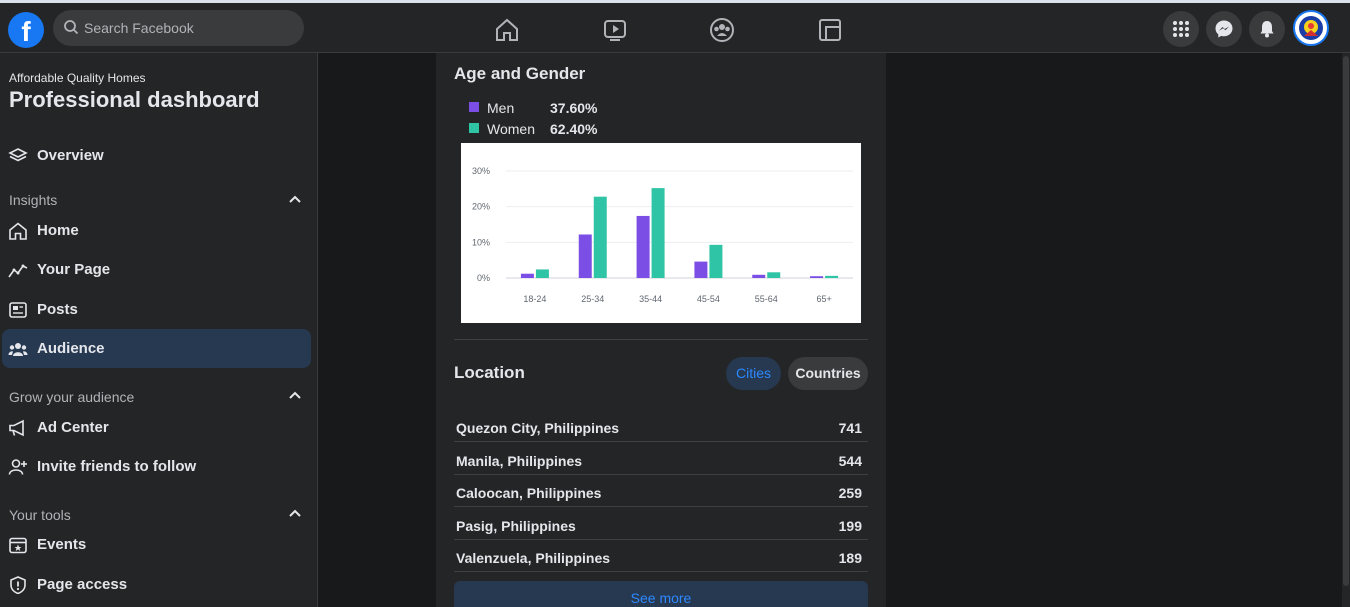 This screenshot has width=1350, height=607. I want to click on section-divider, so click(661, 339).